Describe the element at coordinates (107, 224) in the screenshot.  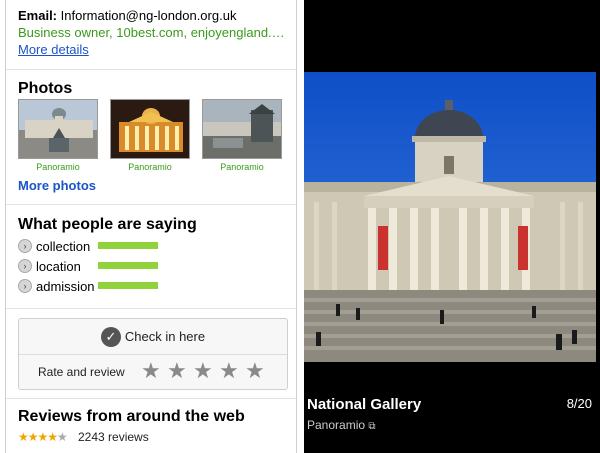
I see `people-saying-heading: What people are saying` at that location.